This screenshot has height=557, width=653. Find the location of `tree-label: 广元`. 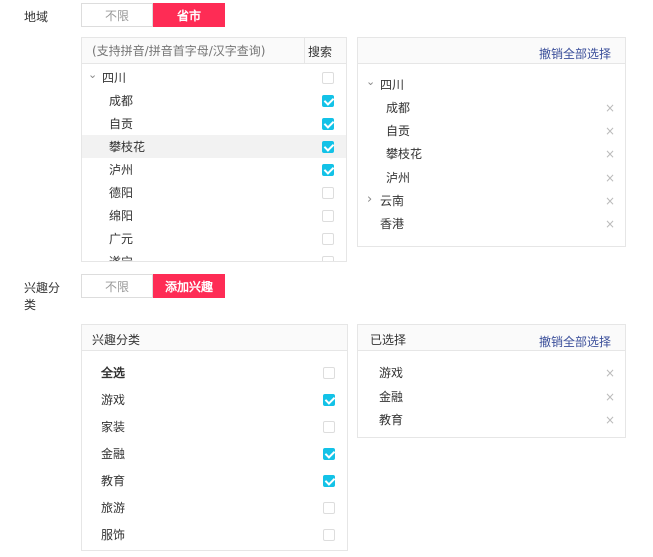

tree-label: 广元 is located at coordinates (121, 239).